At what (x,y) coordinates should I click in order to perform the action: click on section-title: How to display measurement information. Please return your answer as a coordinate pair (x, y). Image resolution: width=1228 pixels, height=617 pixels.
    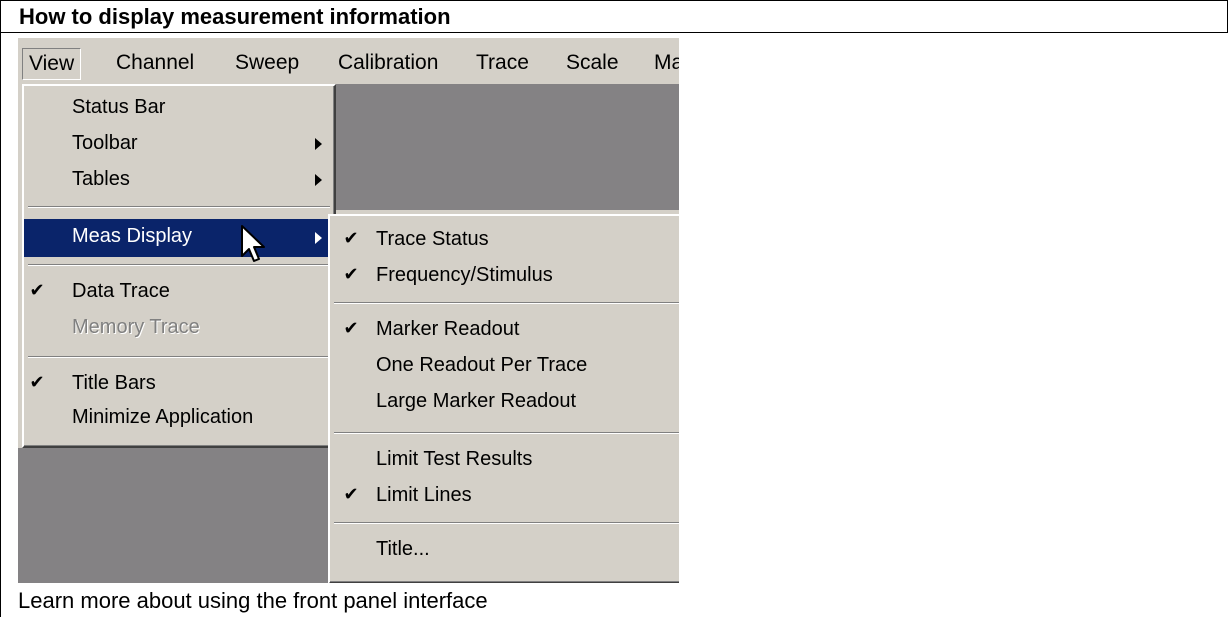
    Looking at the image, I should click on (235, 16).